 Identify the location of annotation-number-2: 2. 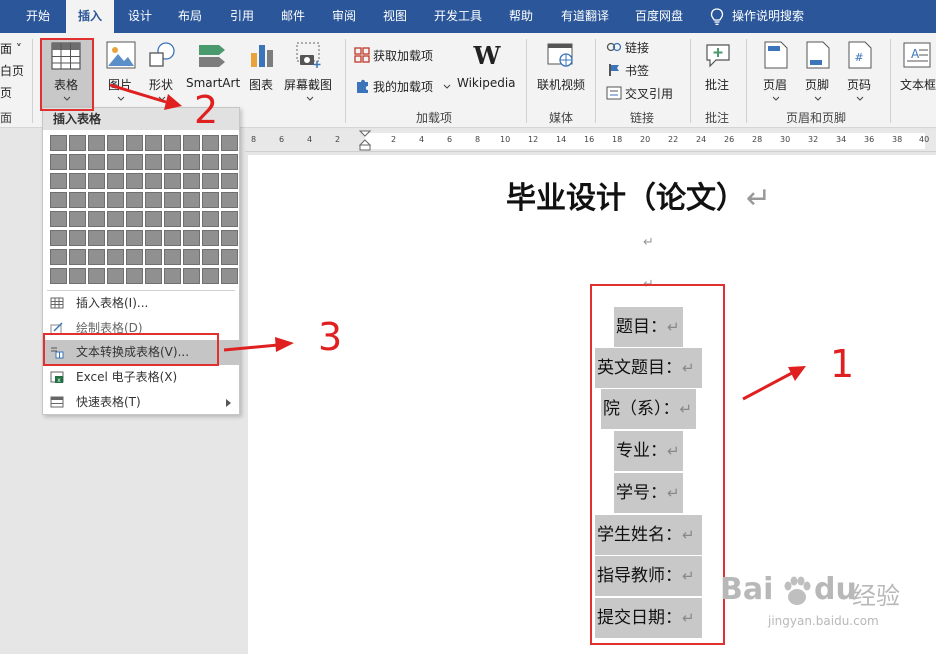
(206, 110).